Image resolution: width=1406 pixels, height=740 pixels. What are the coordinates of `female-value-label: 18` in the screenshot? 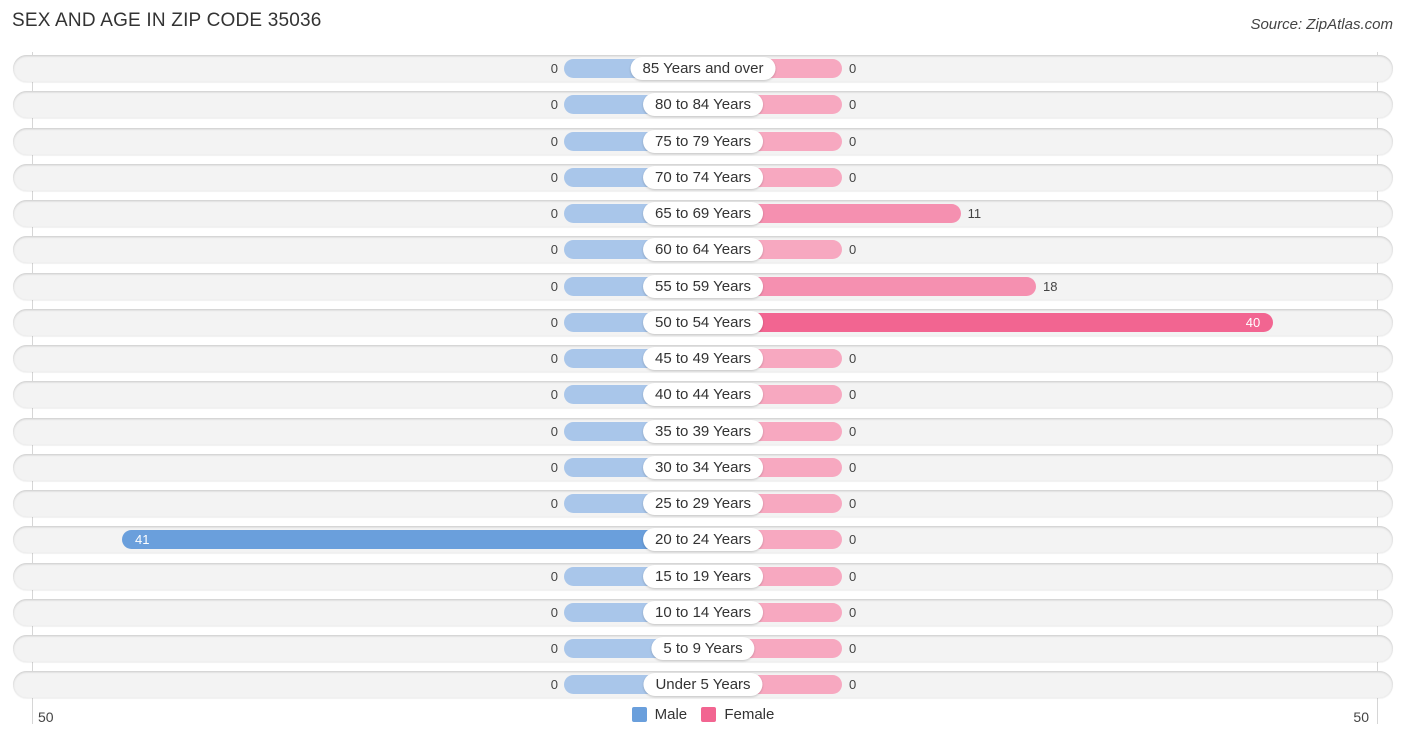 It's located at (1050, 286).